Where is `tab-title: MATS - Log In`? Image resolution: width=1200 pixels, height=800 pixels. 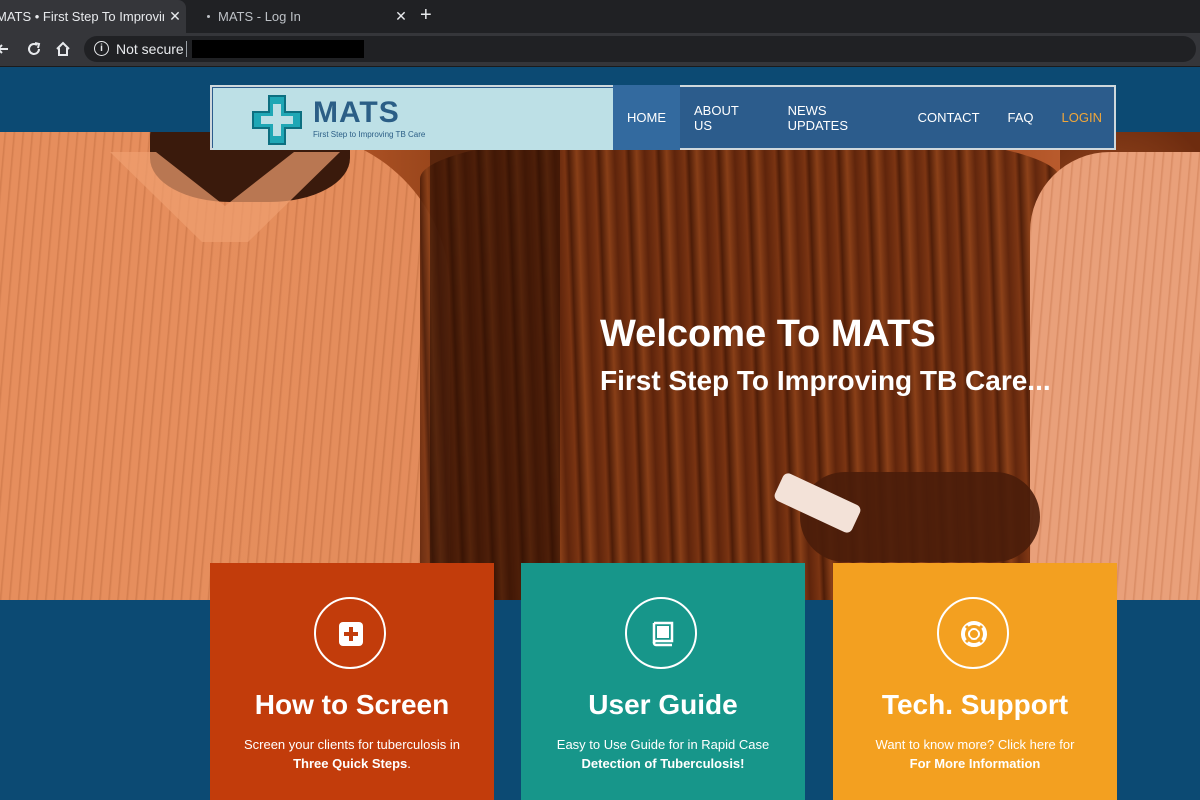
tab-title: MATS - Log In is located at coordinates (259, 16).